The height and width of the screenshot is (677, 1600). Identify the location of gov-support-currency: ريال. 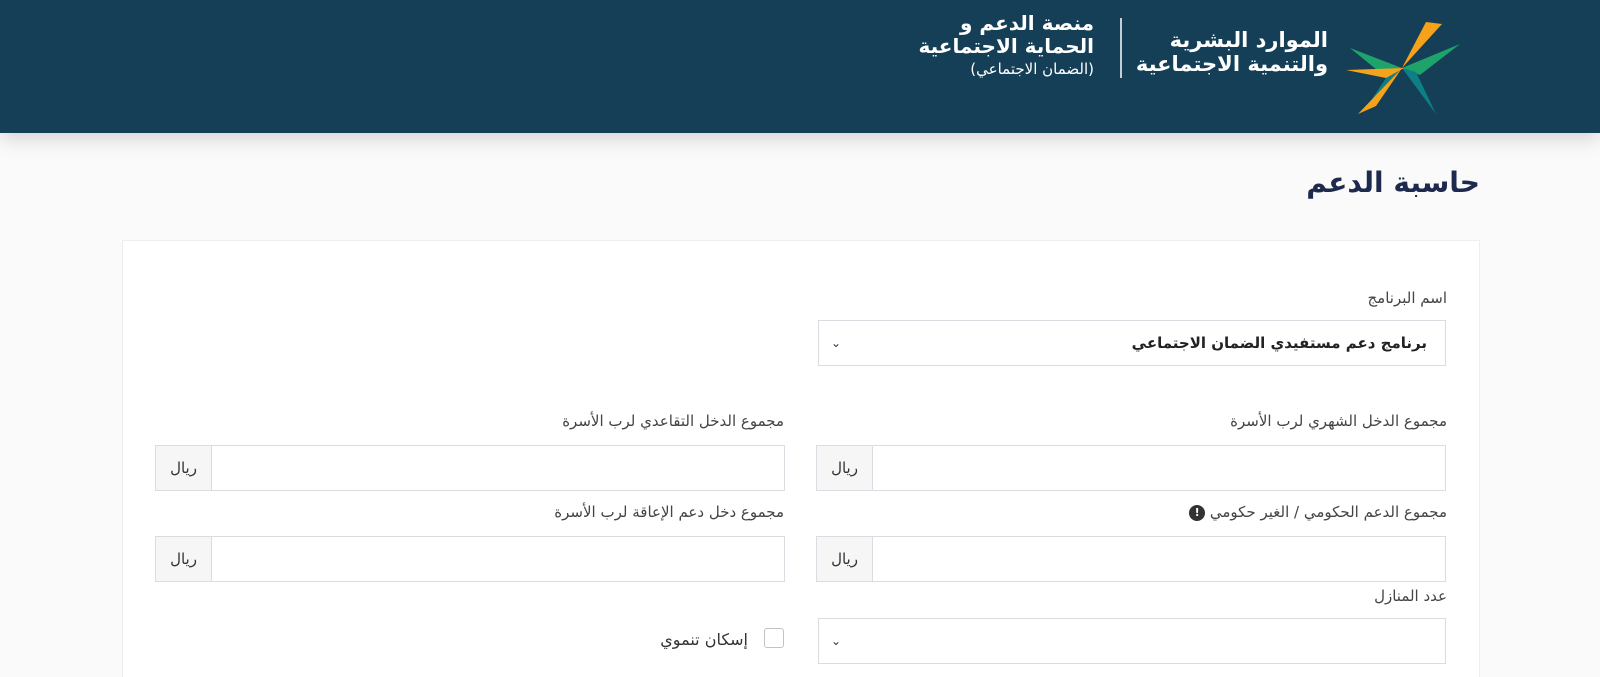
(845, 559).